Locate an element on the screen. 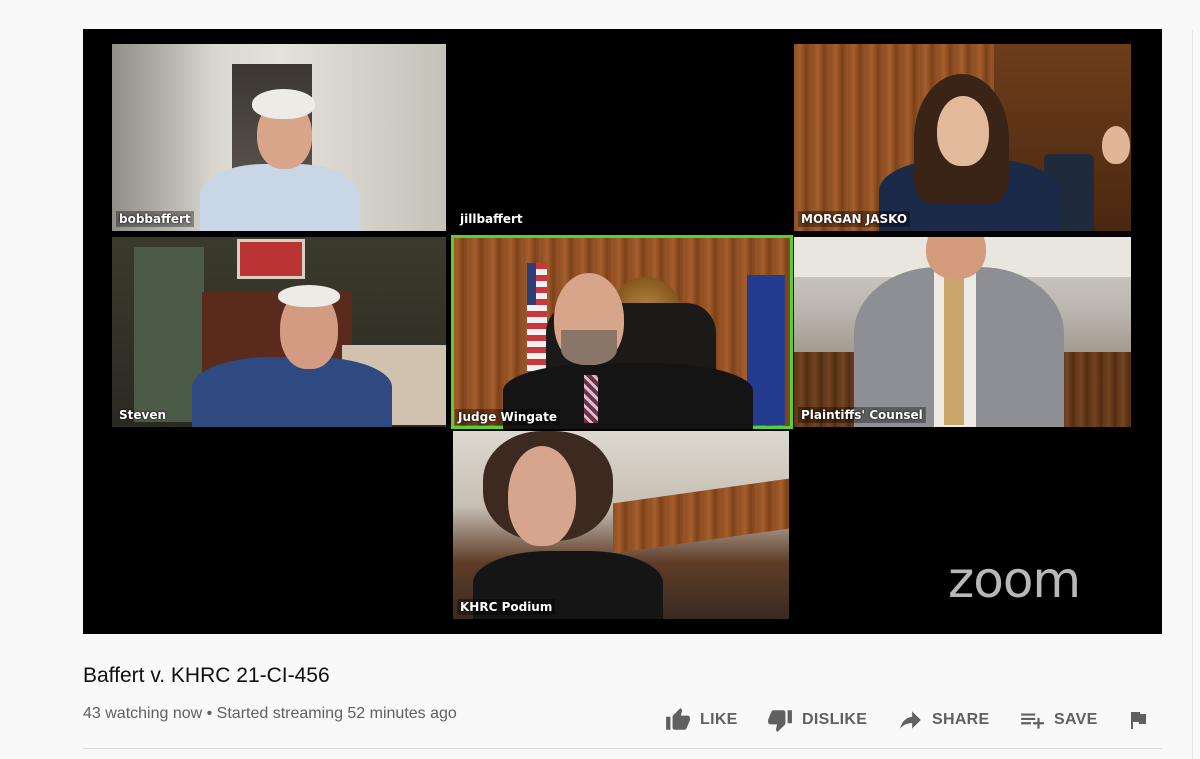  participant-tile-khrc-podium: KHRC Podium is located at coordinates (621, 525).